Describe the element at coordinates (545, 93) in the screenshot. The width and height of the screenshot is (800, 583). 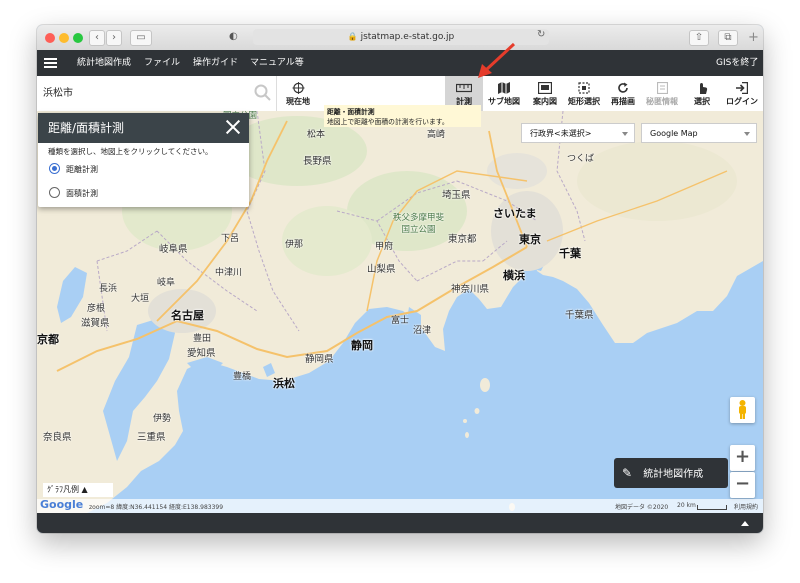
I see `guide-map-button: 案内図` at that location.